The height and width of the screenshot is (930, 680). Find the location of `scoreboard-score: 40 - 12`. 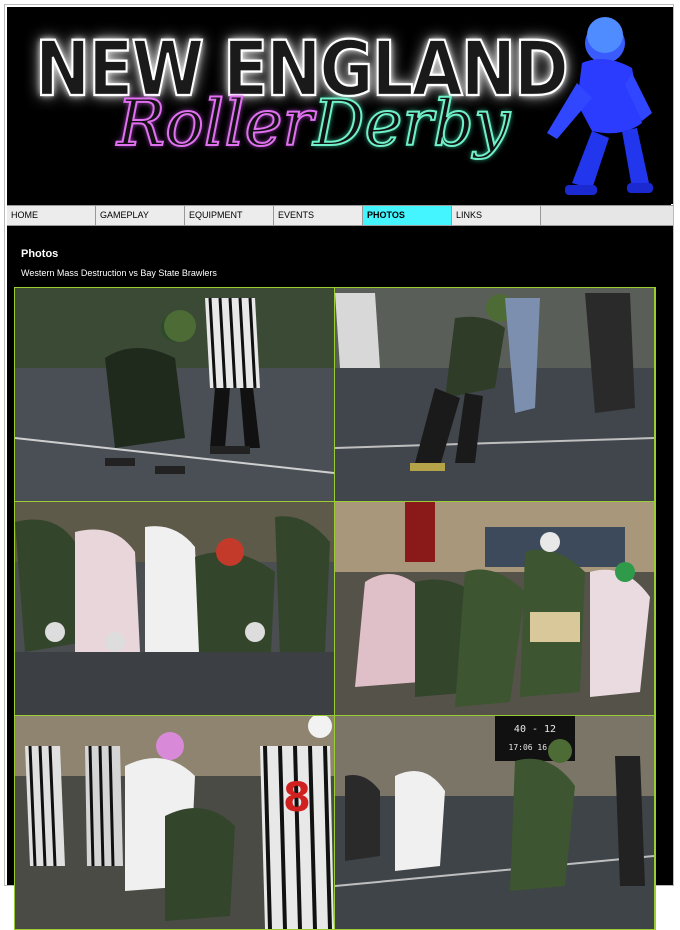

scoreboard-score: 40 - 12 is located at coordinates (535, 729).